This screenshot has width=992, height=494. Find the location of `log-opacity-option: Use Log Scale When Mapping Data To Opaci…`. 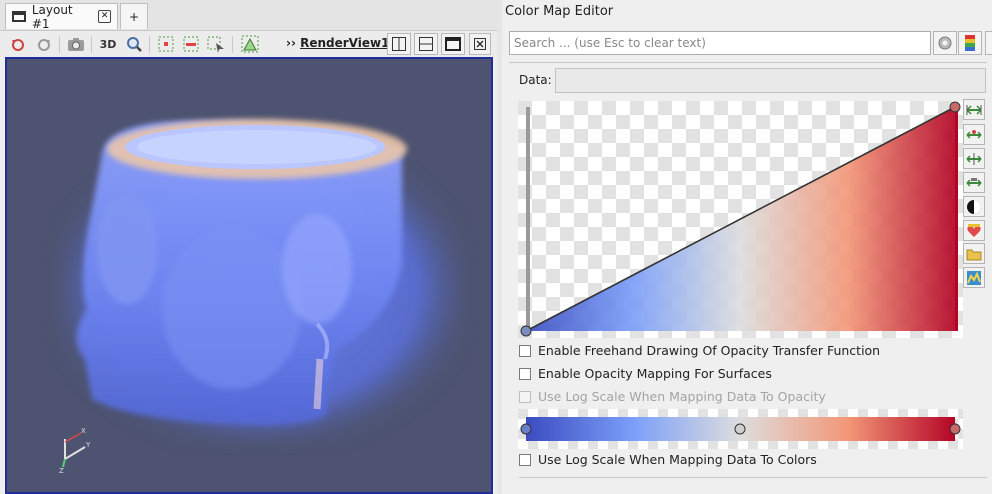

log-opacity-option: Use Log Scale When Mapping Data To Opaci… is located at coordinates (672, 396).